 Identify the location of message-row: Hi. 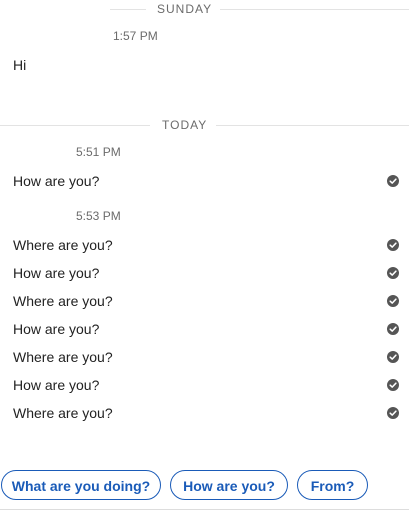
(206, 66).